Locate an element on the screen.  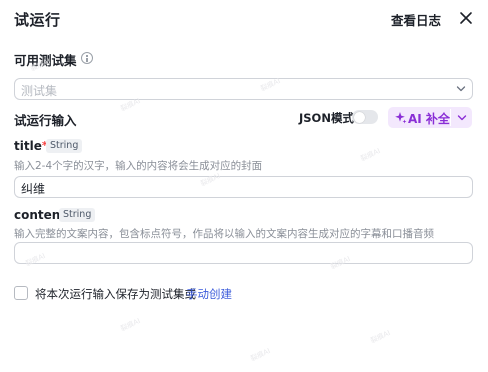
title-input-value: 纠维 is located at coordinates (33, 189).